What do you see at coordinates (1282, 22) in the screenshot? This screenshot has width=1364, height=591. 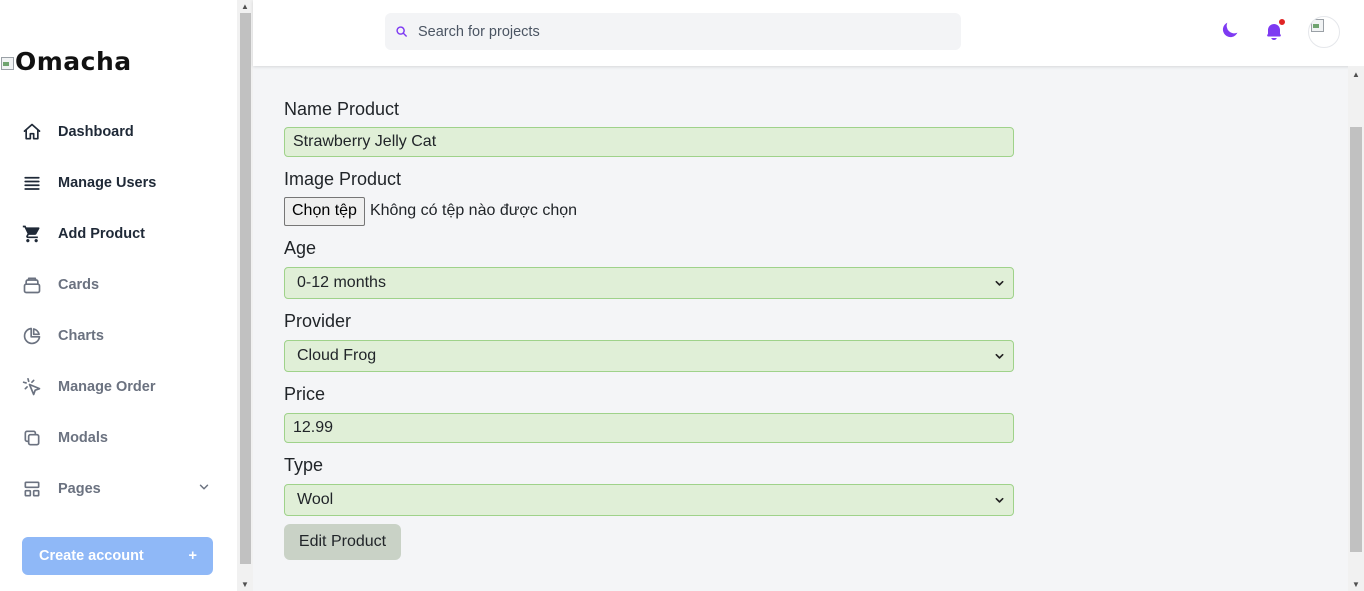 I see `notification-dot` at bounding box center [1282, 22].